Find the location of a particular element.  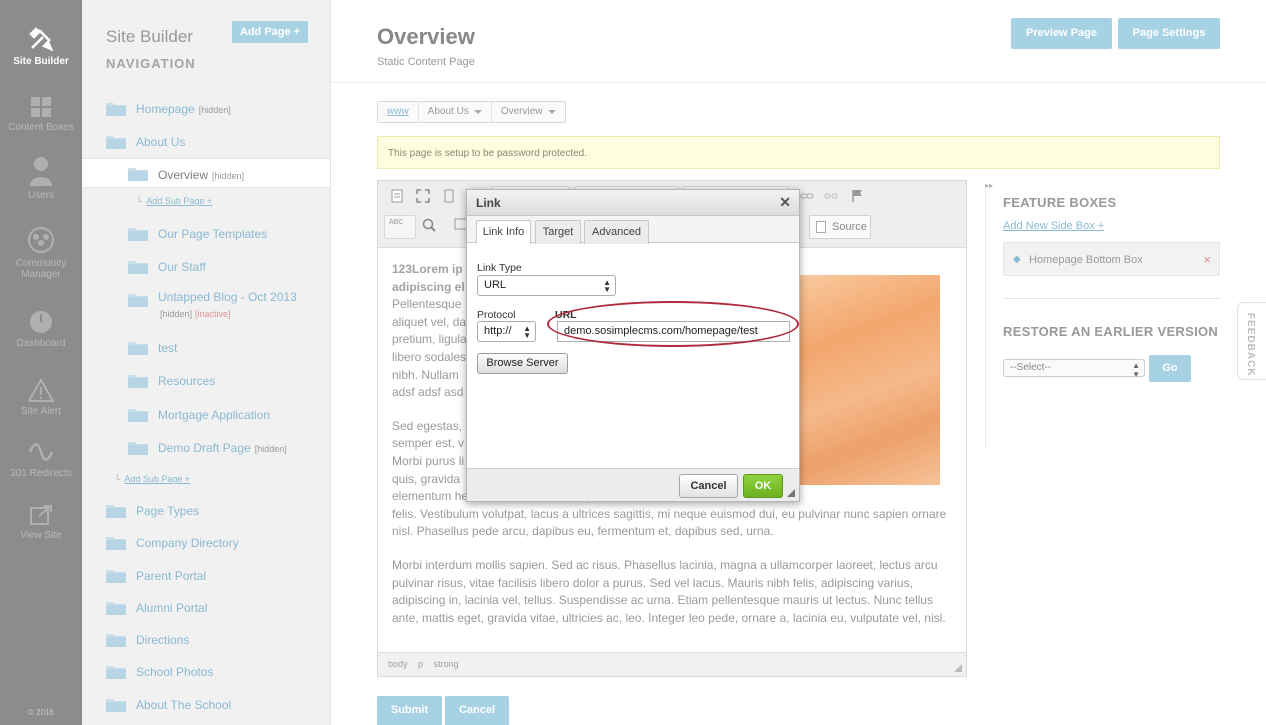

breadcrumb-about-us: About Us is located at coordinates (455, 112).